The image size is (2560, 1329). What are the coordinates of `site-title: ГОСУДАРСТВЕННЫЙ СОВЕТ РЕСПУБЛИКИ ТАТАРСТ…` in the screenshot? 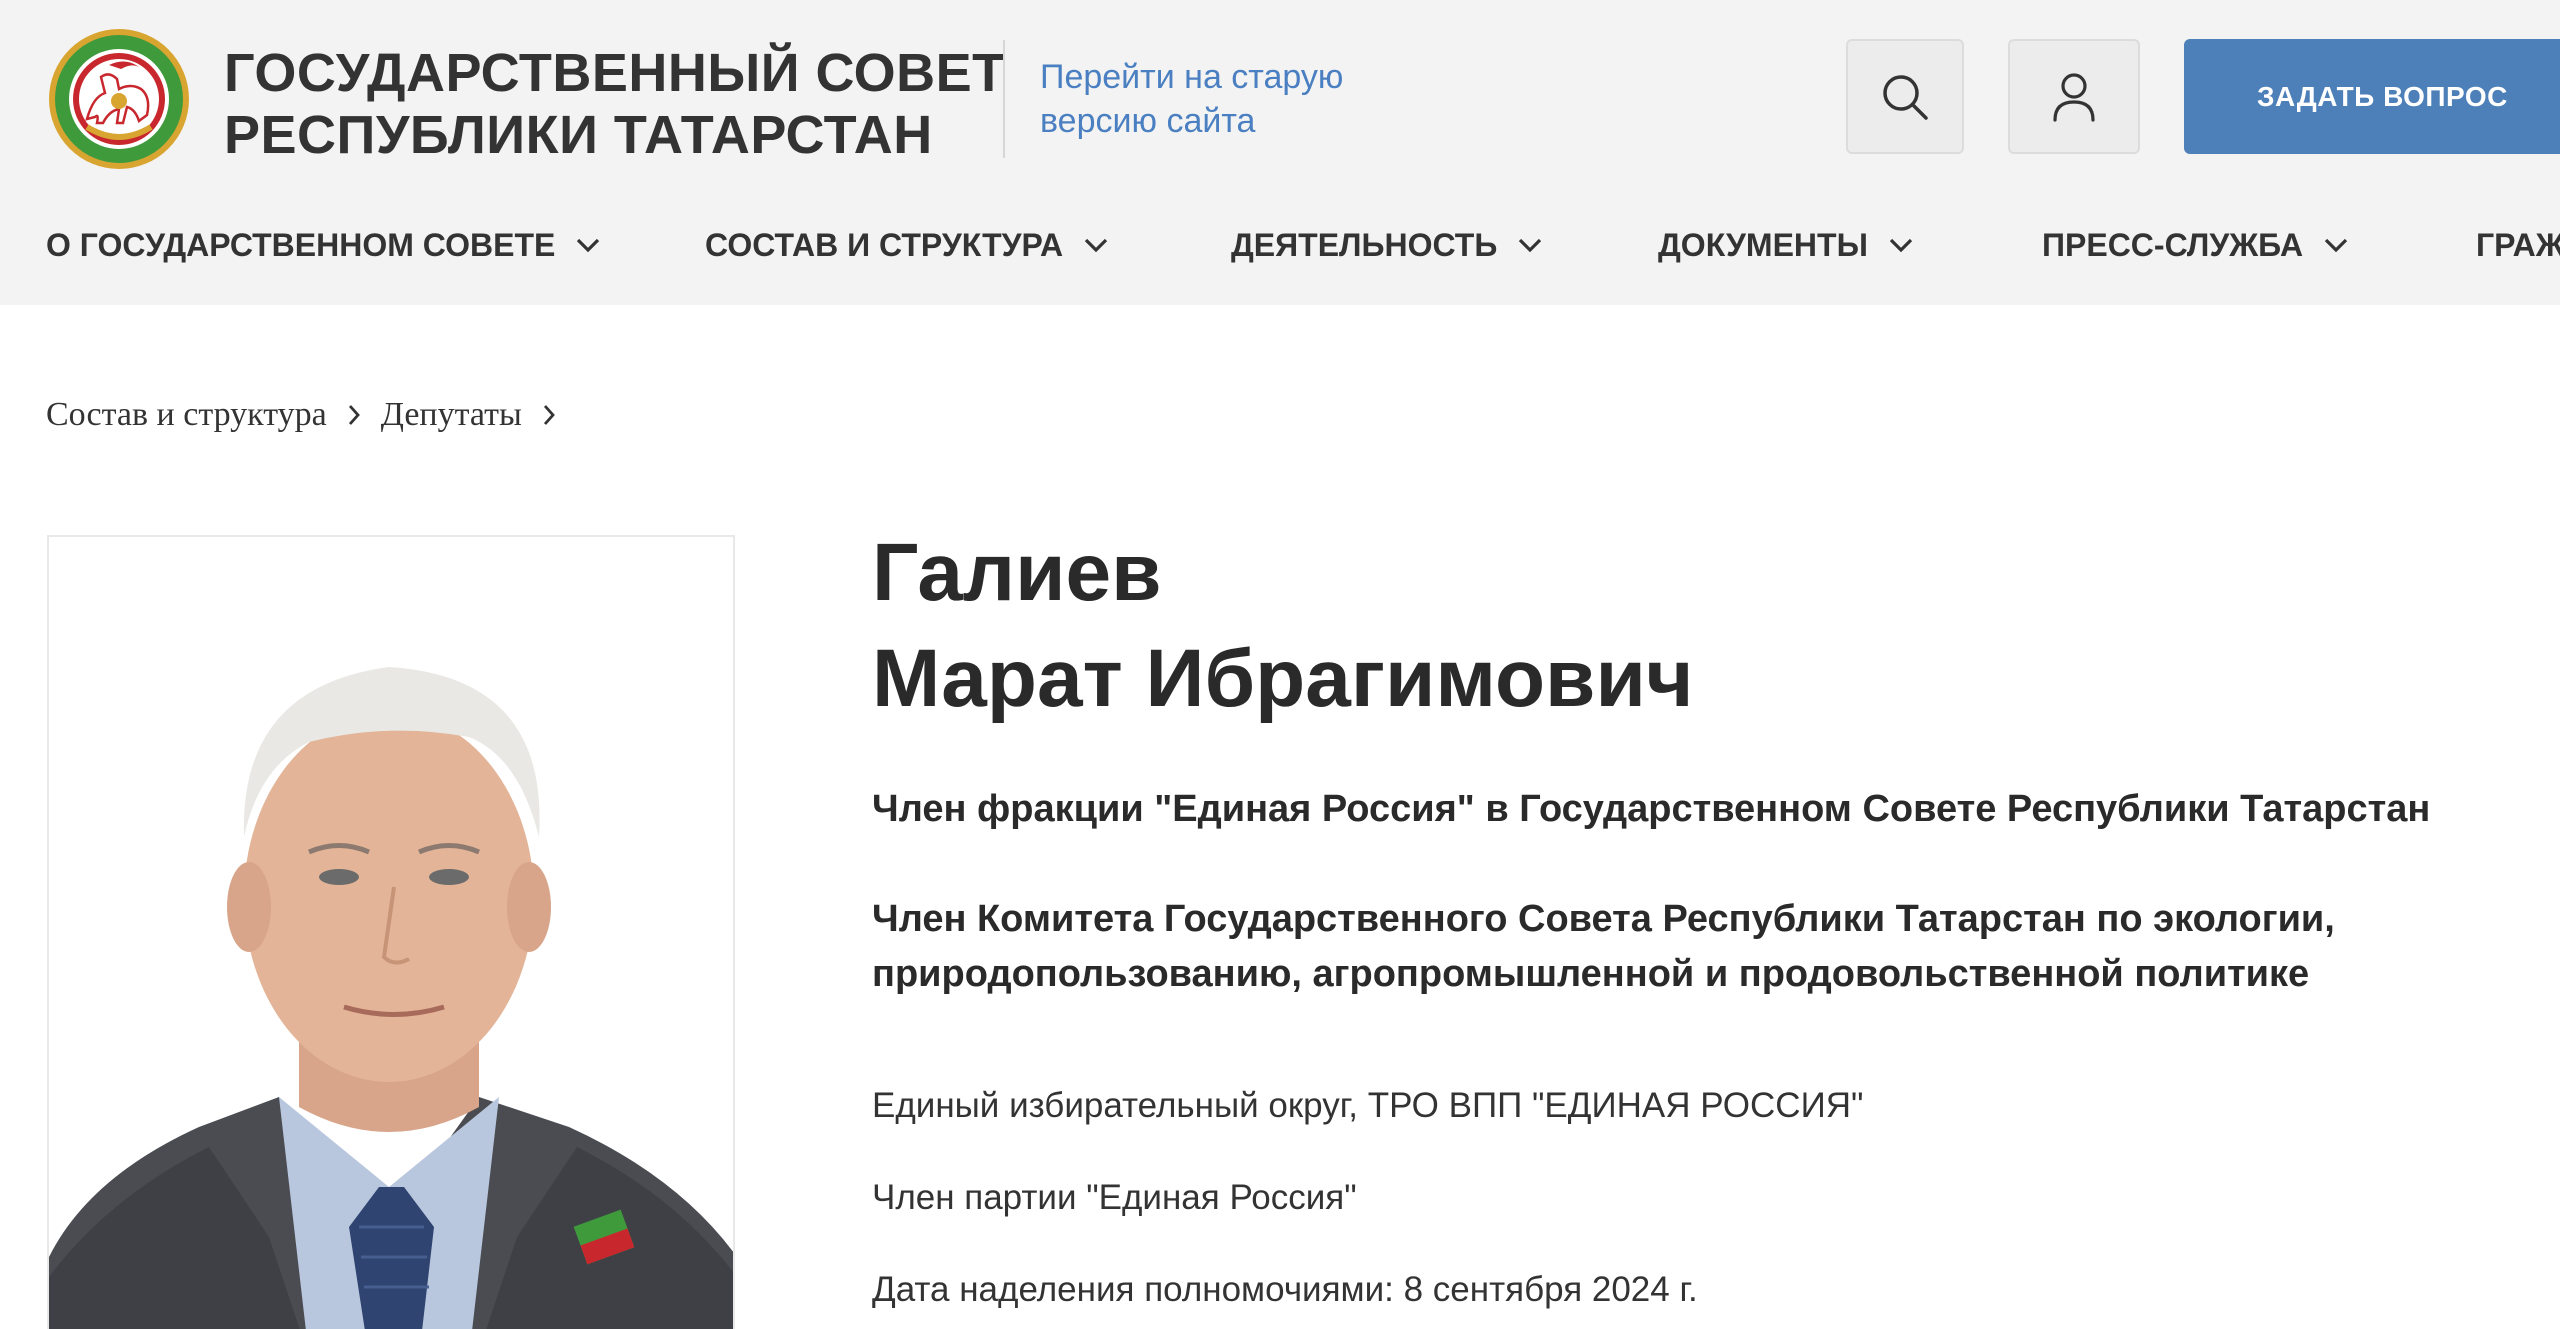 It's located at (615, 104).